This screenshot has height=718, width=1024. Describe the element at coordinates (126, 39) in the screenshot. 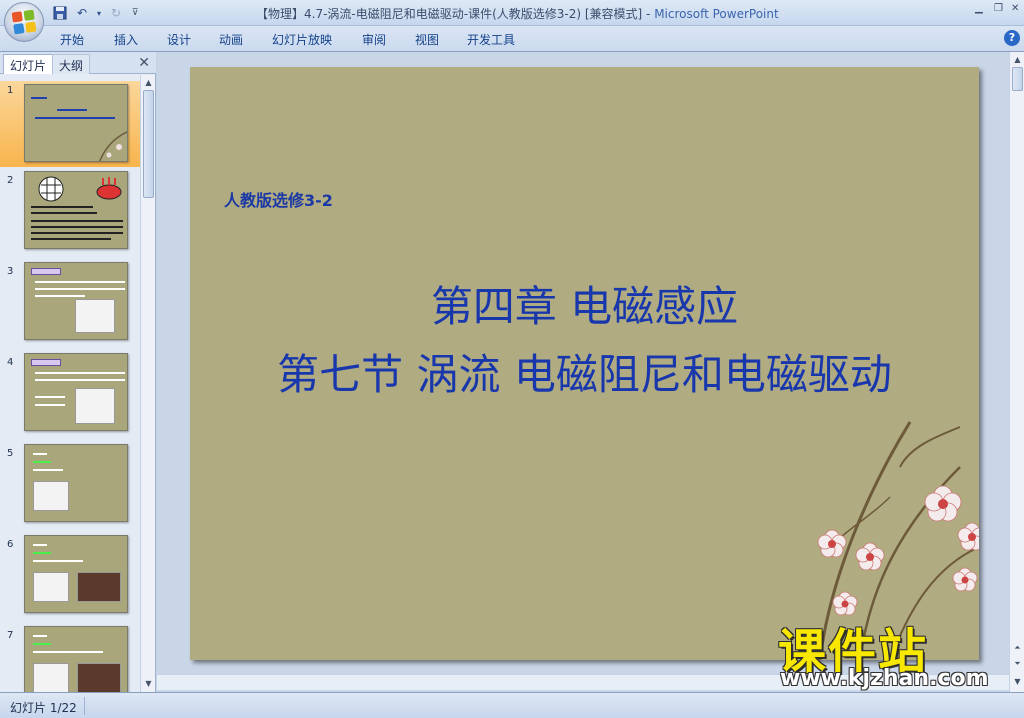

I see `tab-insert: 插入` at that location.